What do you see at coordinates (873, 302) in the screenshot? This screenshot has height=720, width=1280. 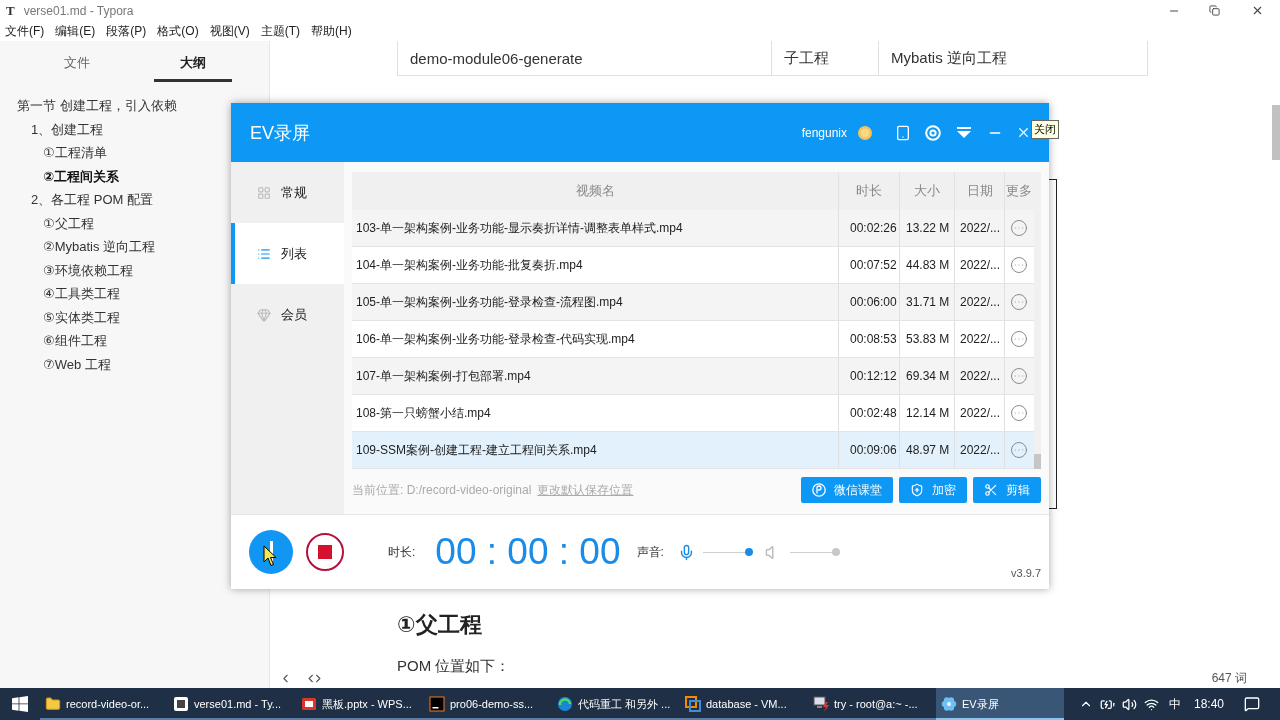 I see `duration-cell: 00:06:00` at bounding box center [873, 302].